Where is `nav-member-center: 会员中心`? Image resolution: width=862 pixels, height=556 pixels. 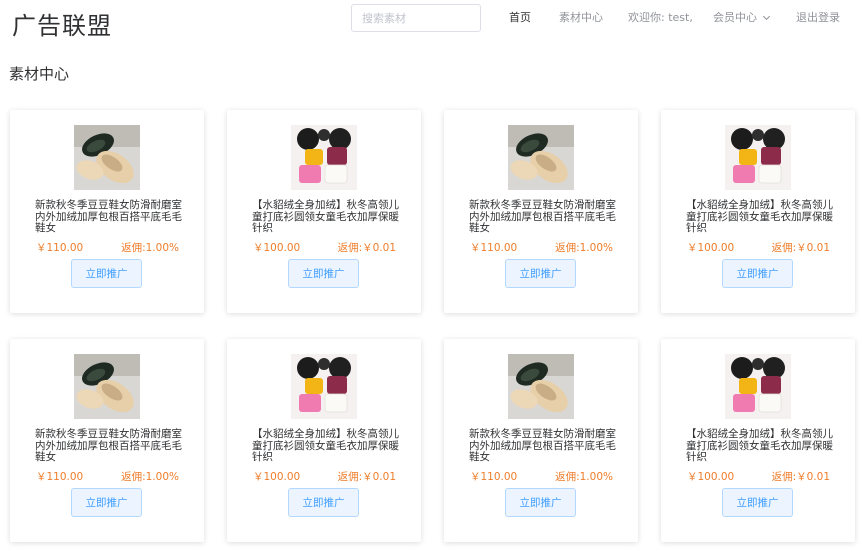 nav-member-center: 会员中心 is located at coordinates (742, 17).